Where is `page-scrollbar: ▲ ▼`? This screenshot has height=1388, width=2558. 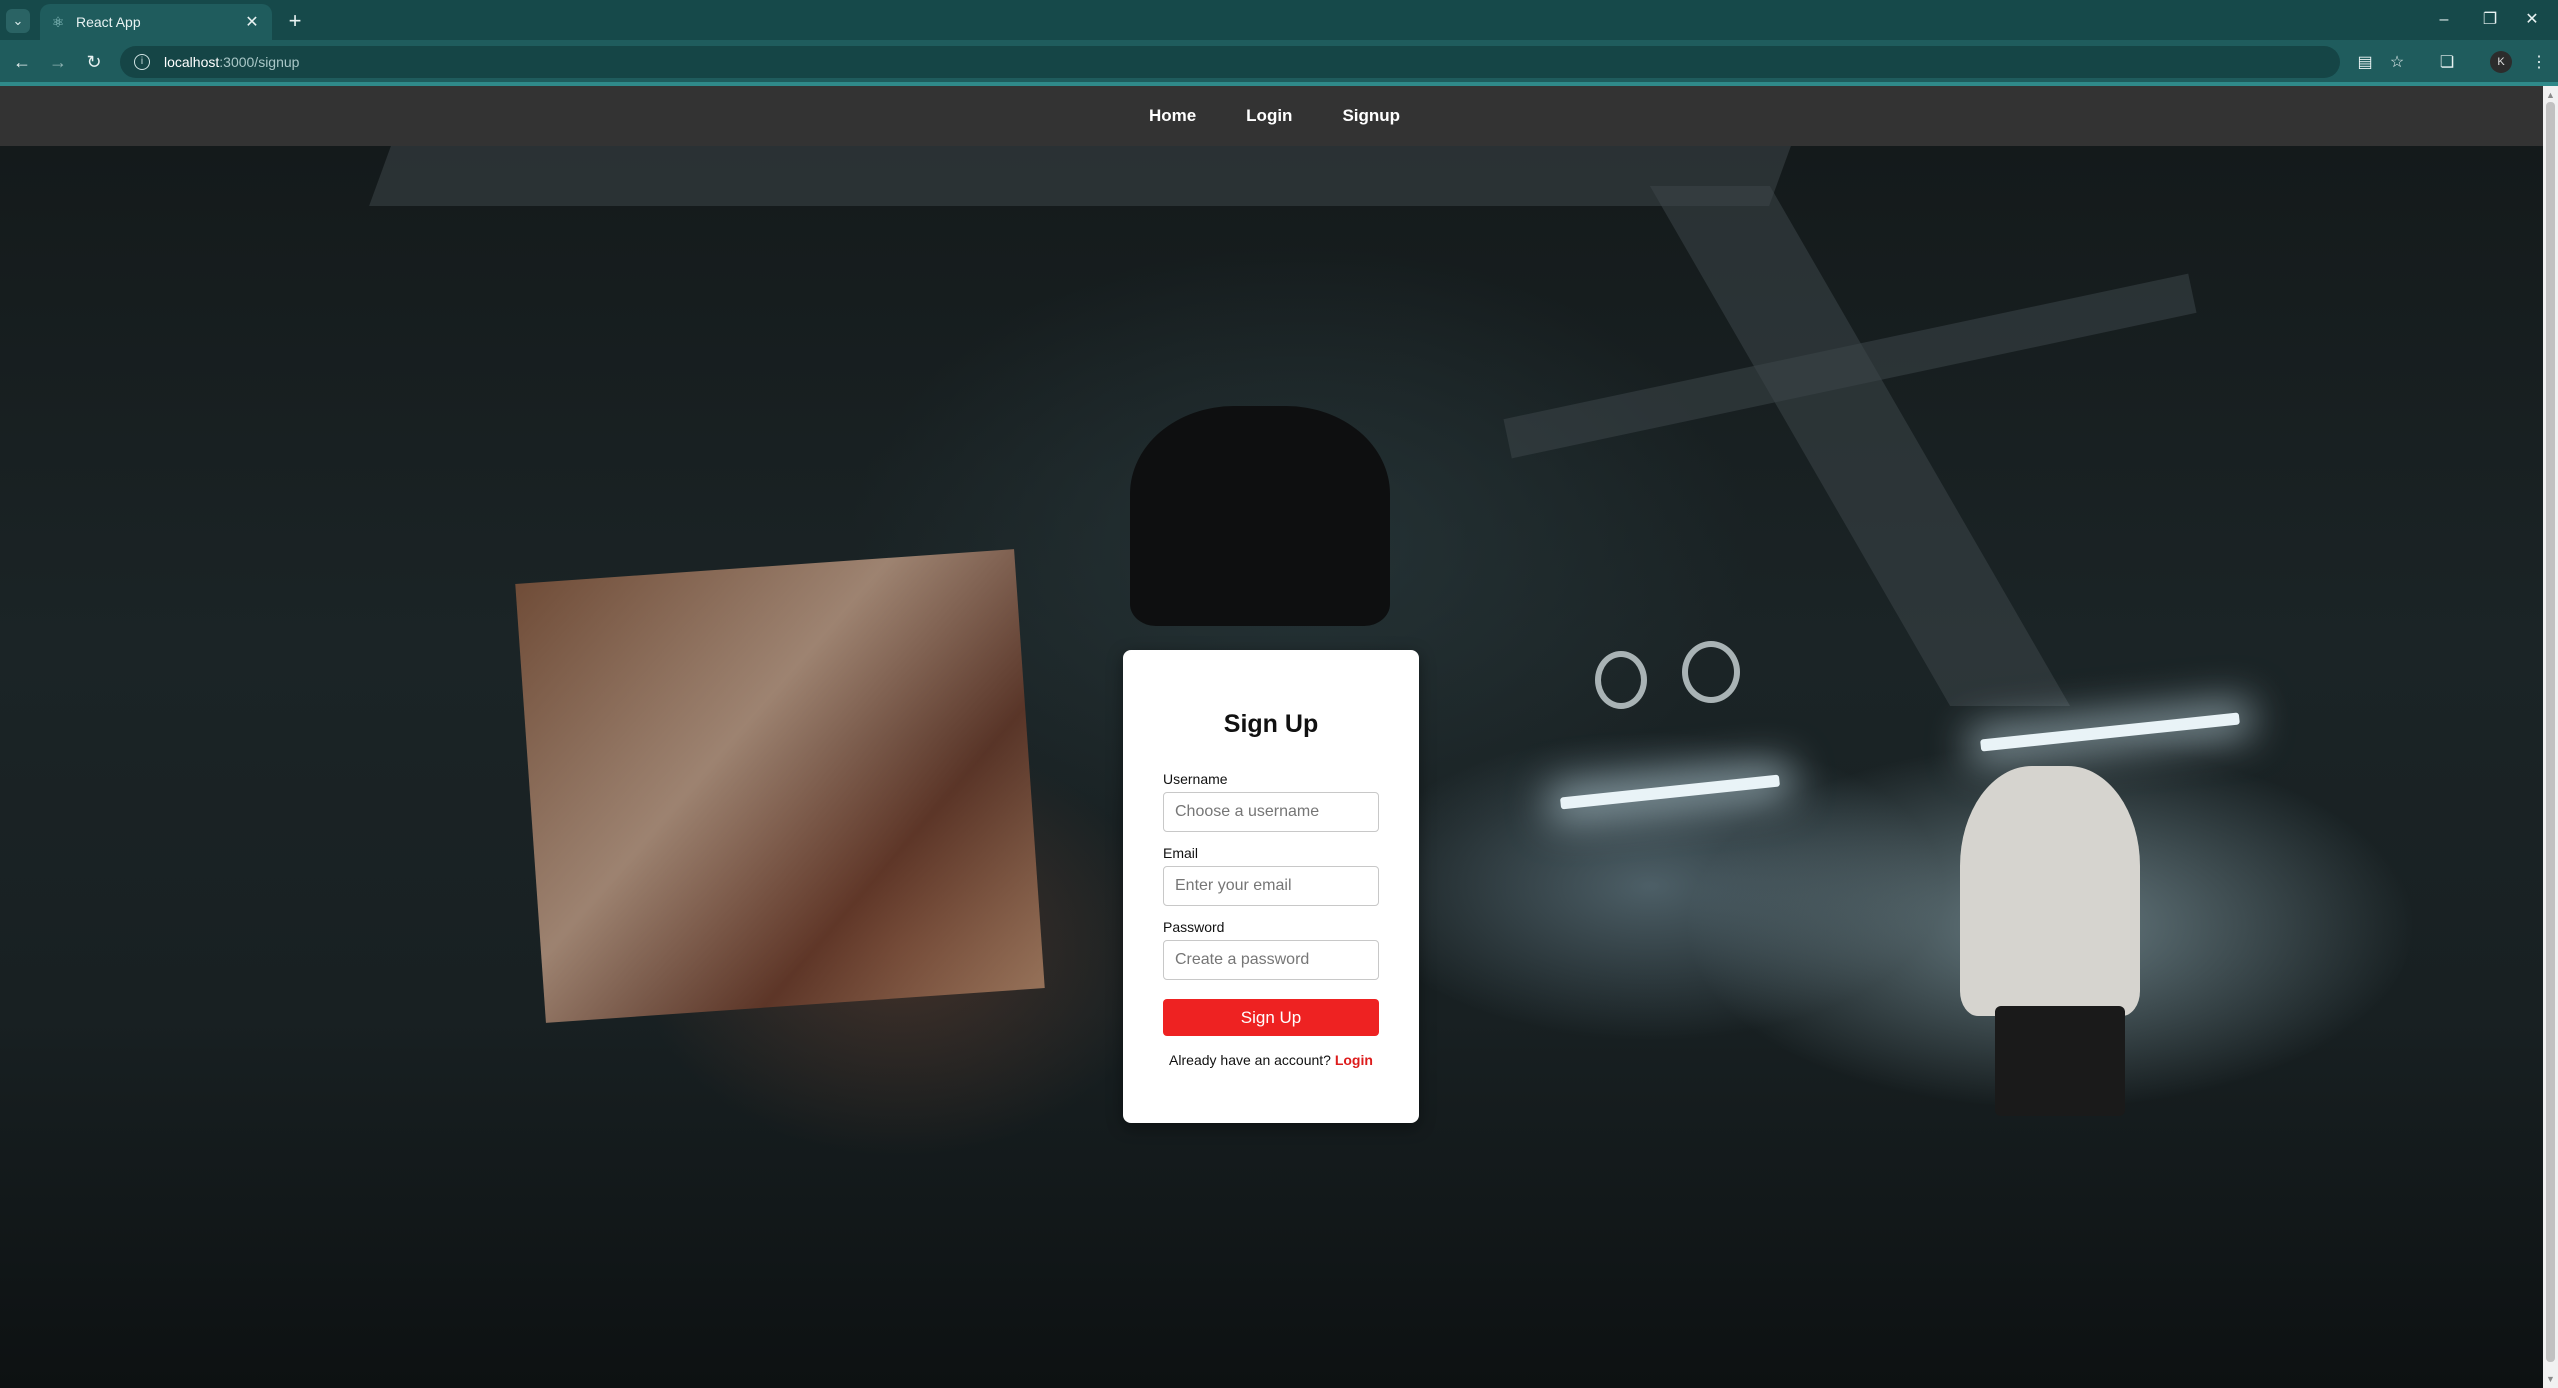
page-scrollbar: ▲ ▼ is located at coordinates (2550, 737).